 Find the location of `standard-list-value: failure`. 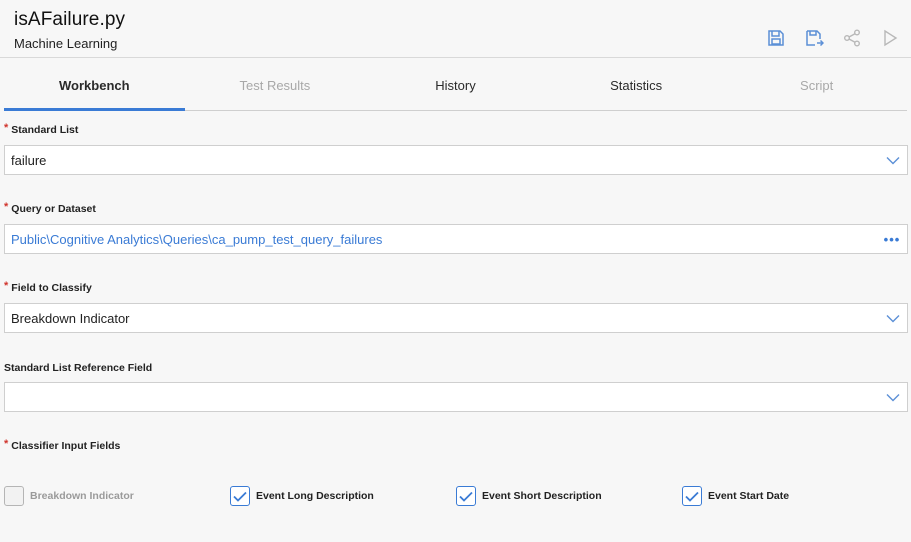

standard-list-value: failure is located at coordinates (29, 160).